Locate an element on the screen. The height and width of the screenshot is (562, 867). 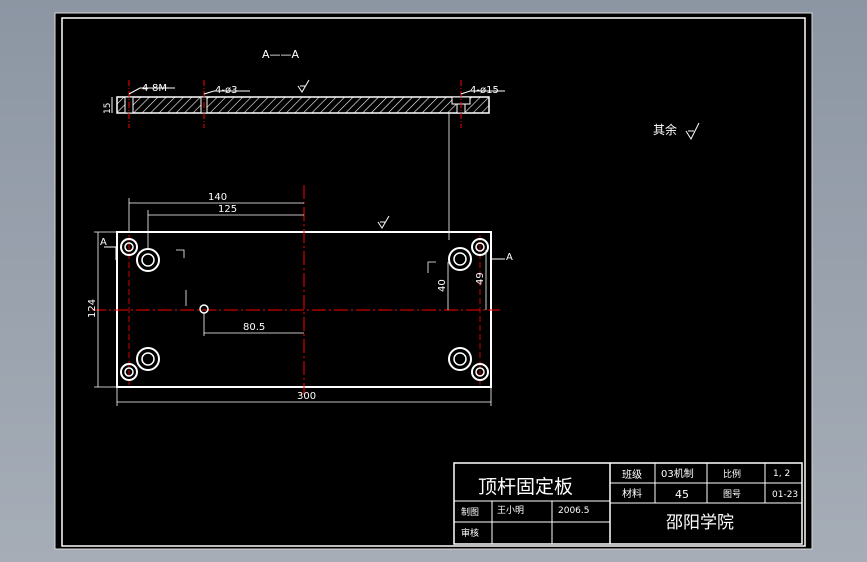
label-small-hole: 4-ø3 is located at coordinates (226, 90).